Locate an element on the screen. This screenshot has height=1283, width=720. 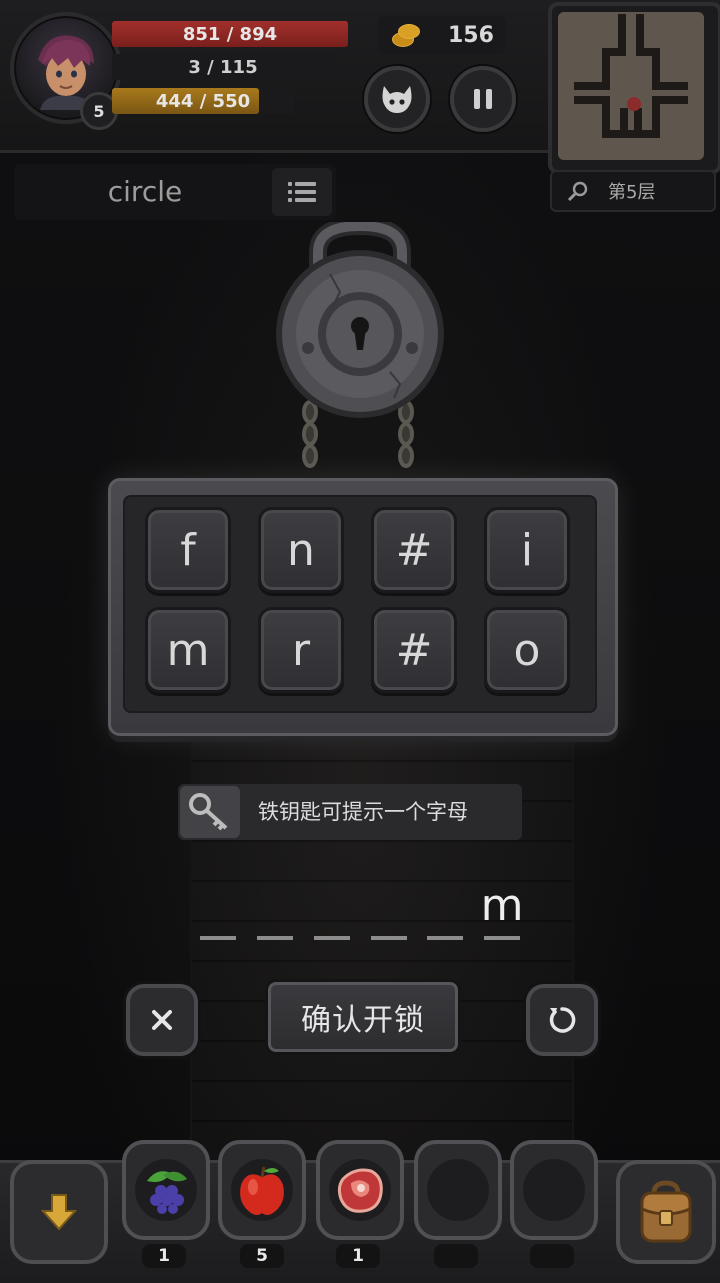
inventory-count-2: 5 is located at coordinates (262, 1256).